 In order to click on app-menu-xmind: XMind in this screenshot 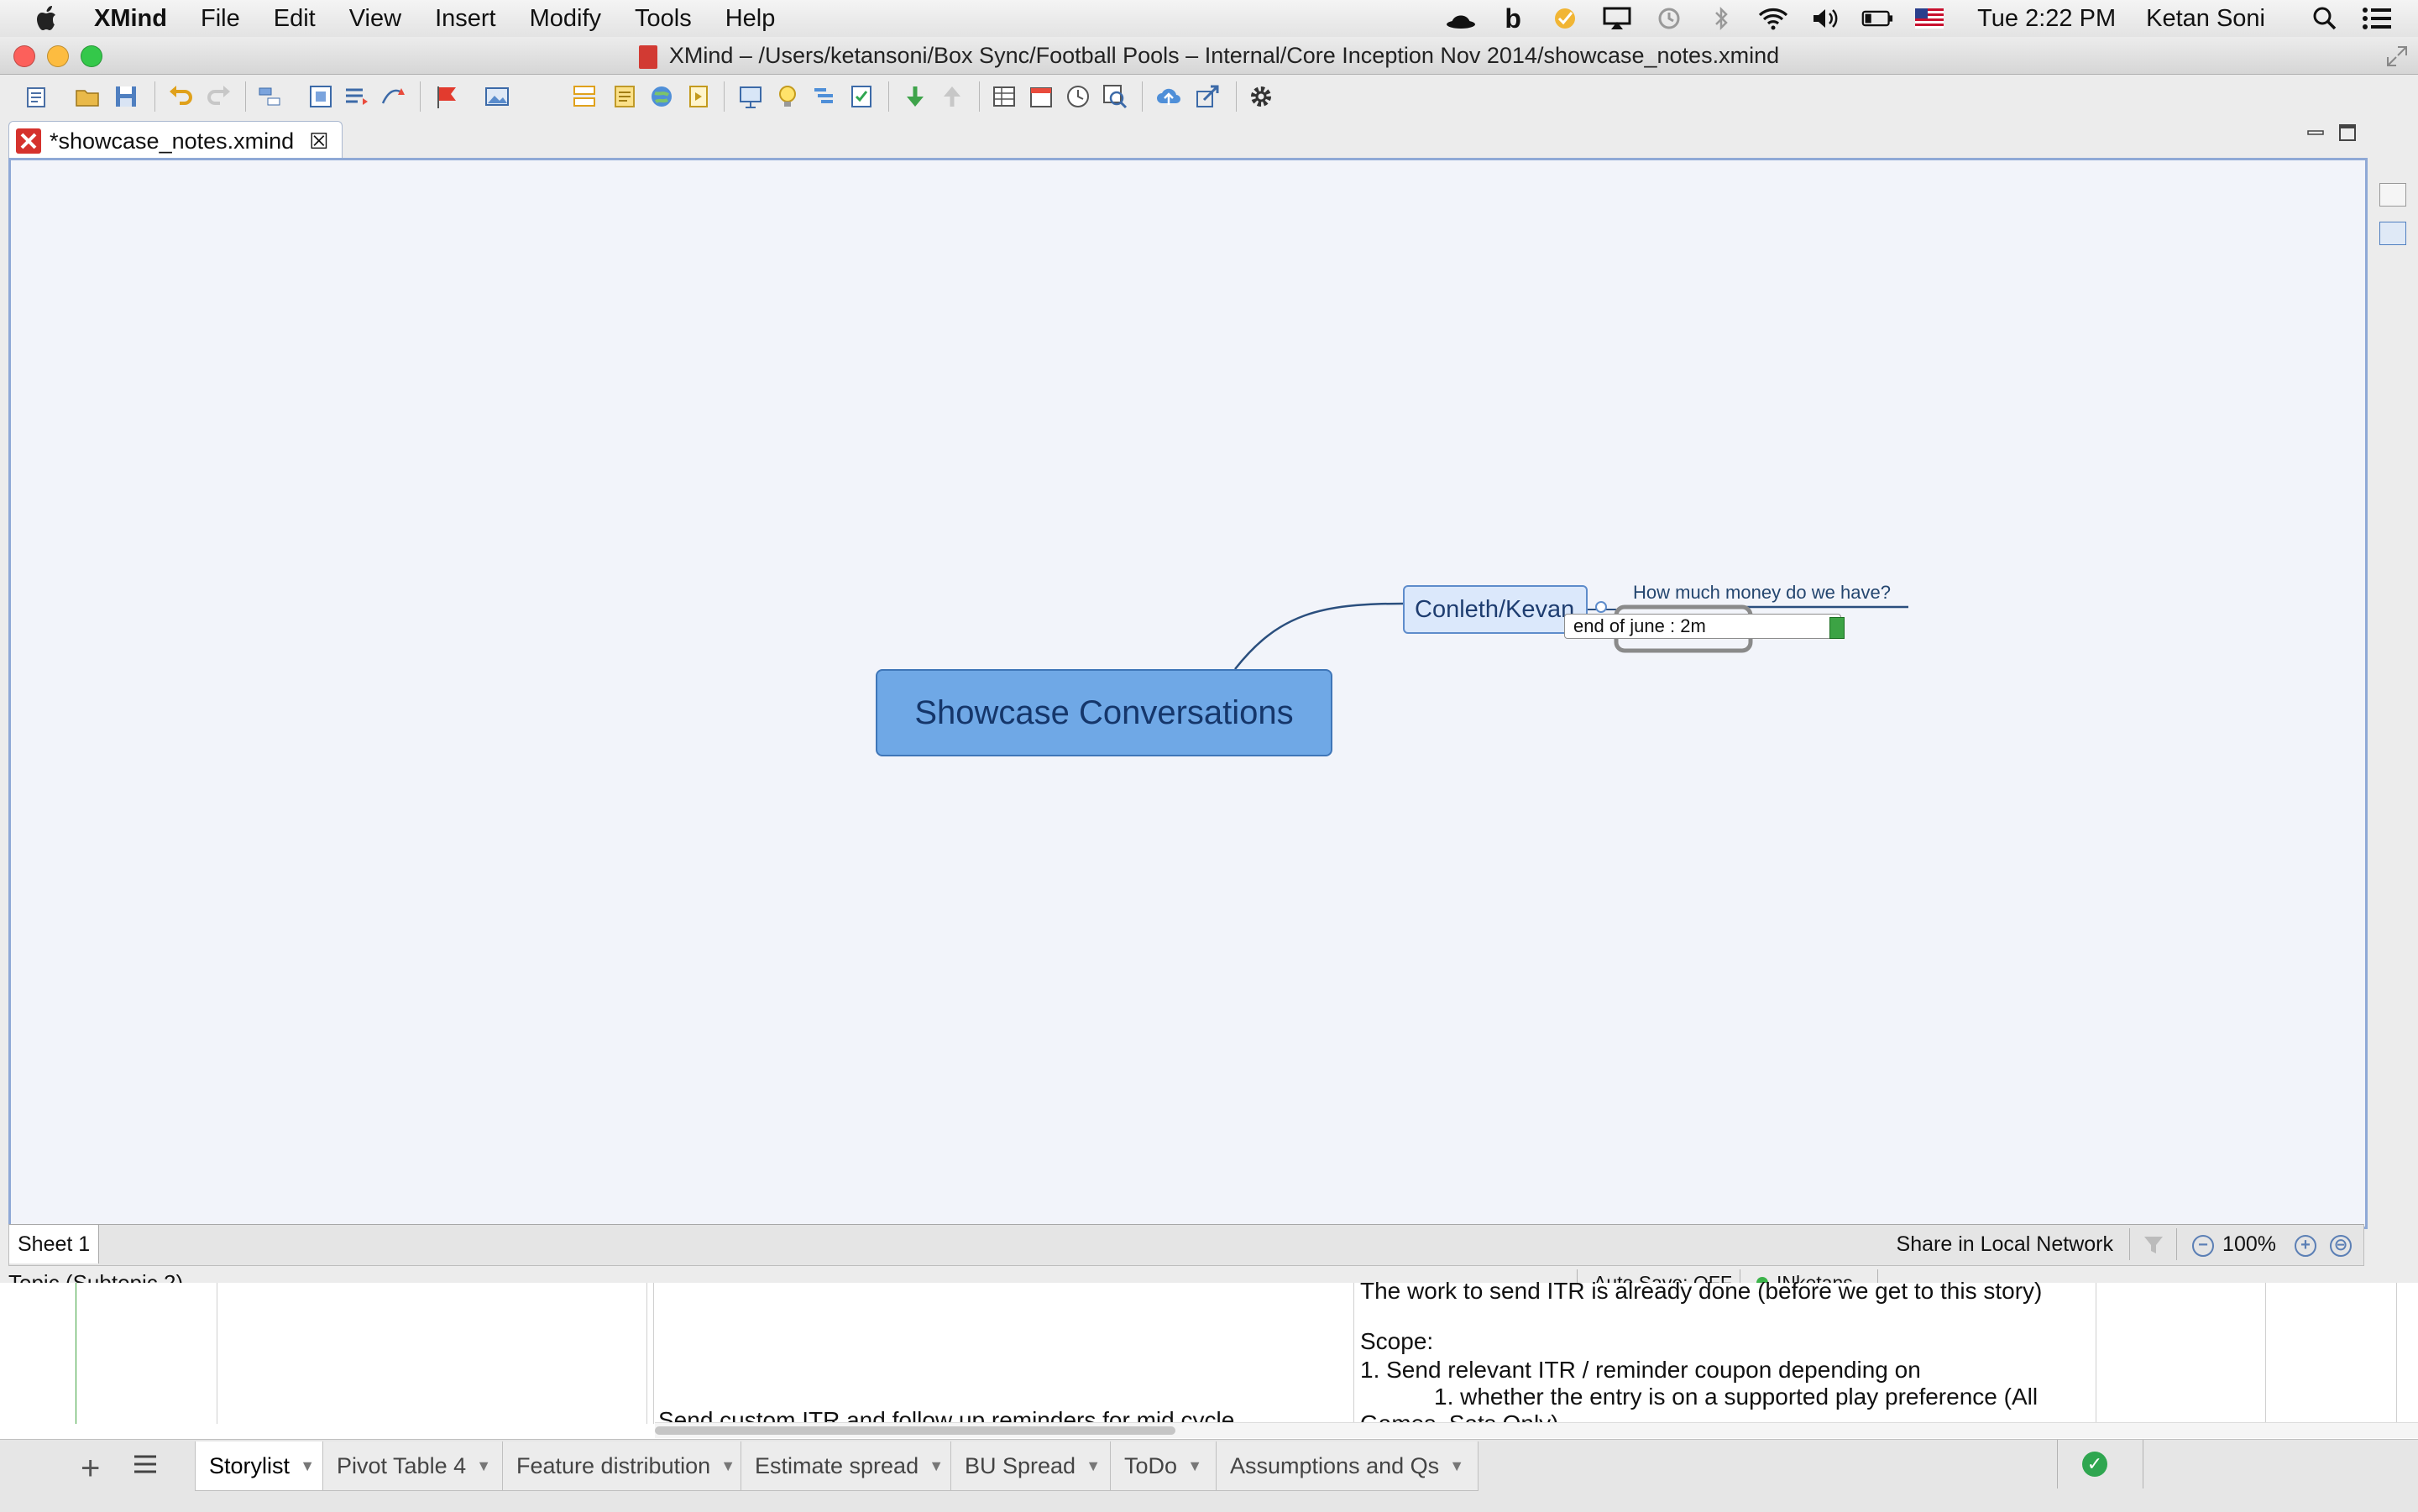, I will do `click(130, 19)`.